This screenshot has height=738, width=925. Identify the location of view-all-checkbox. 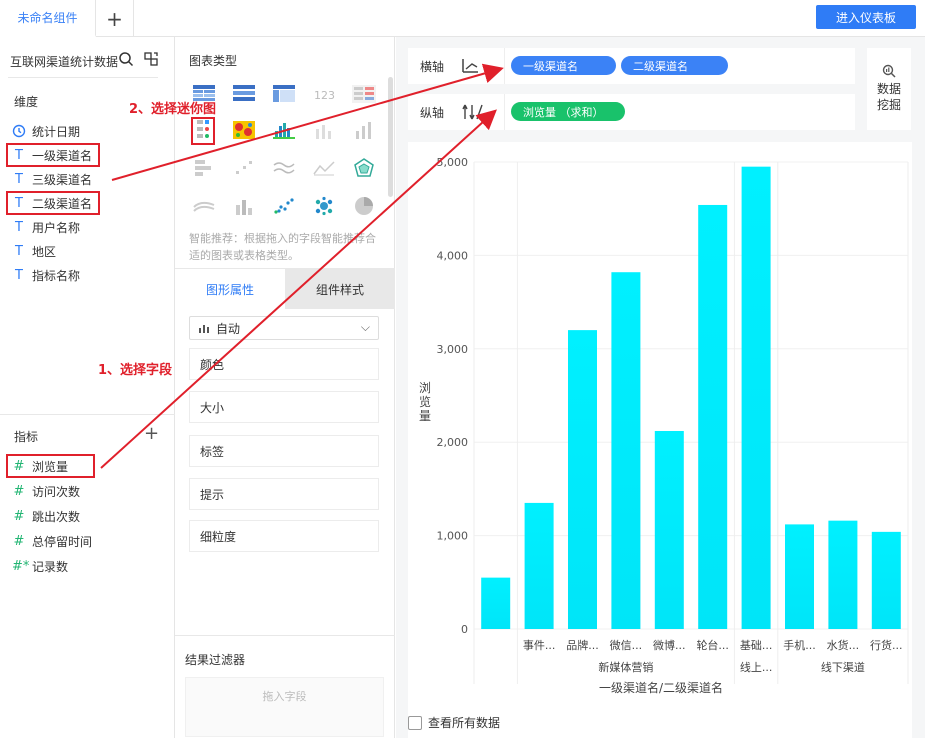
(415, 722).